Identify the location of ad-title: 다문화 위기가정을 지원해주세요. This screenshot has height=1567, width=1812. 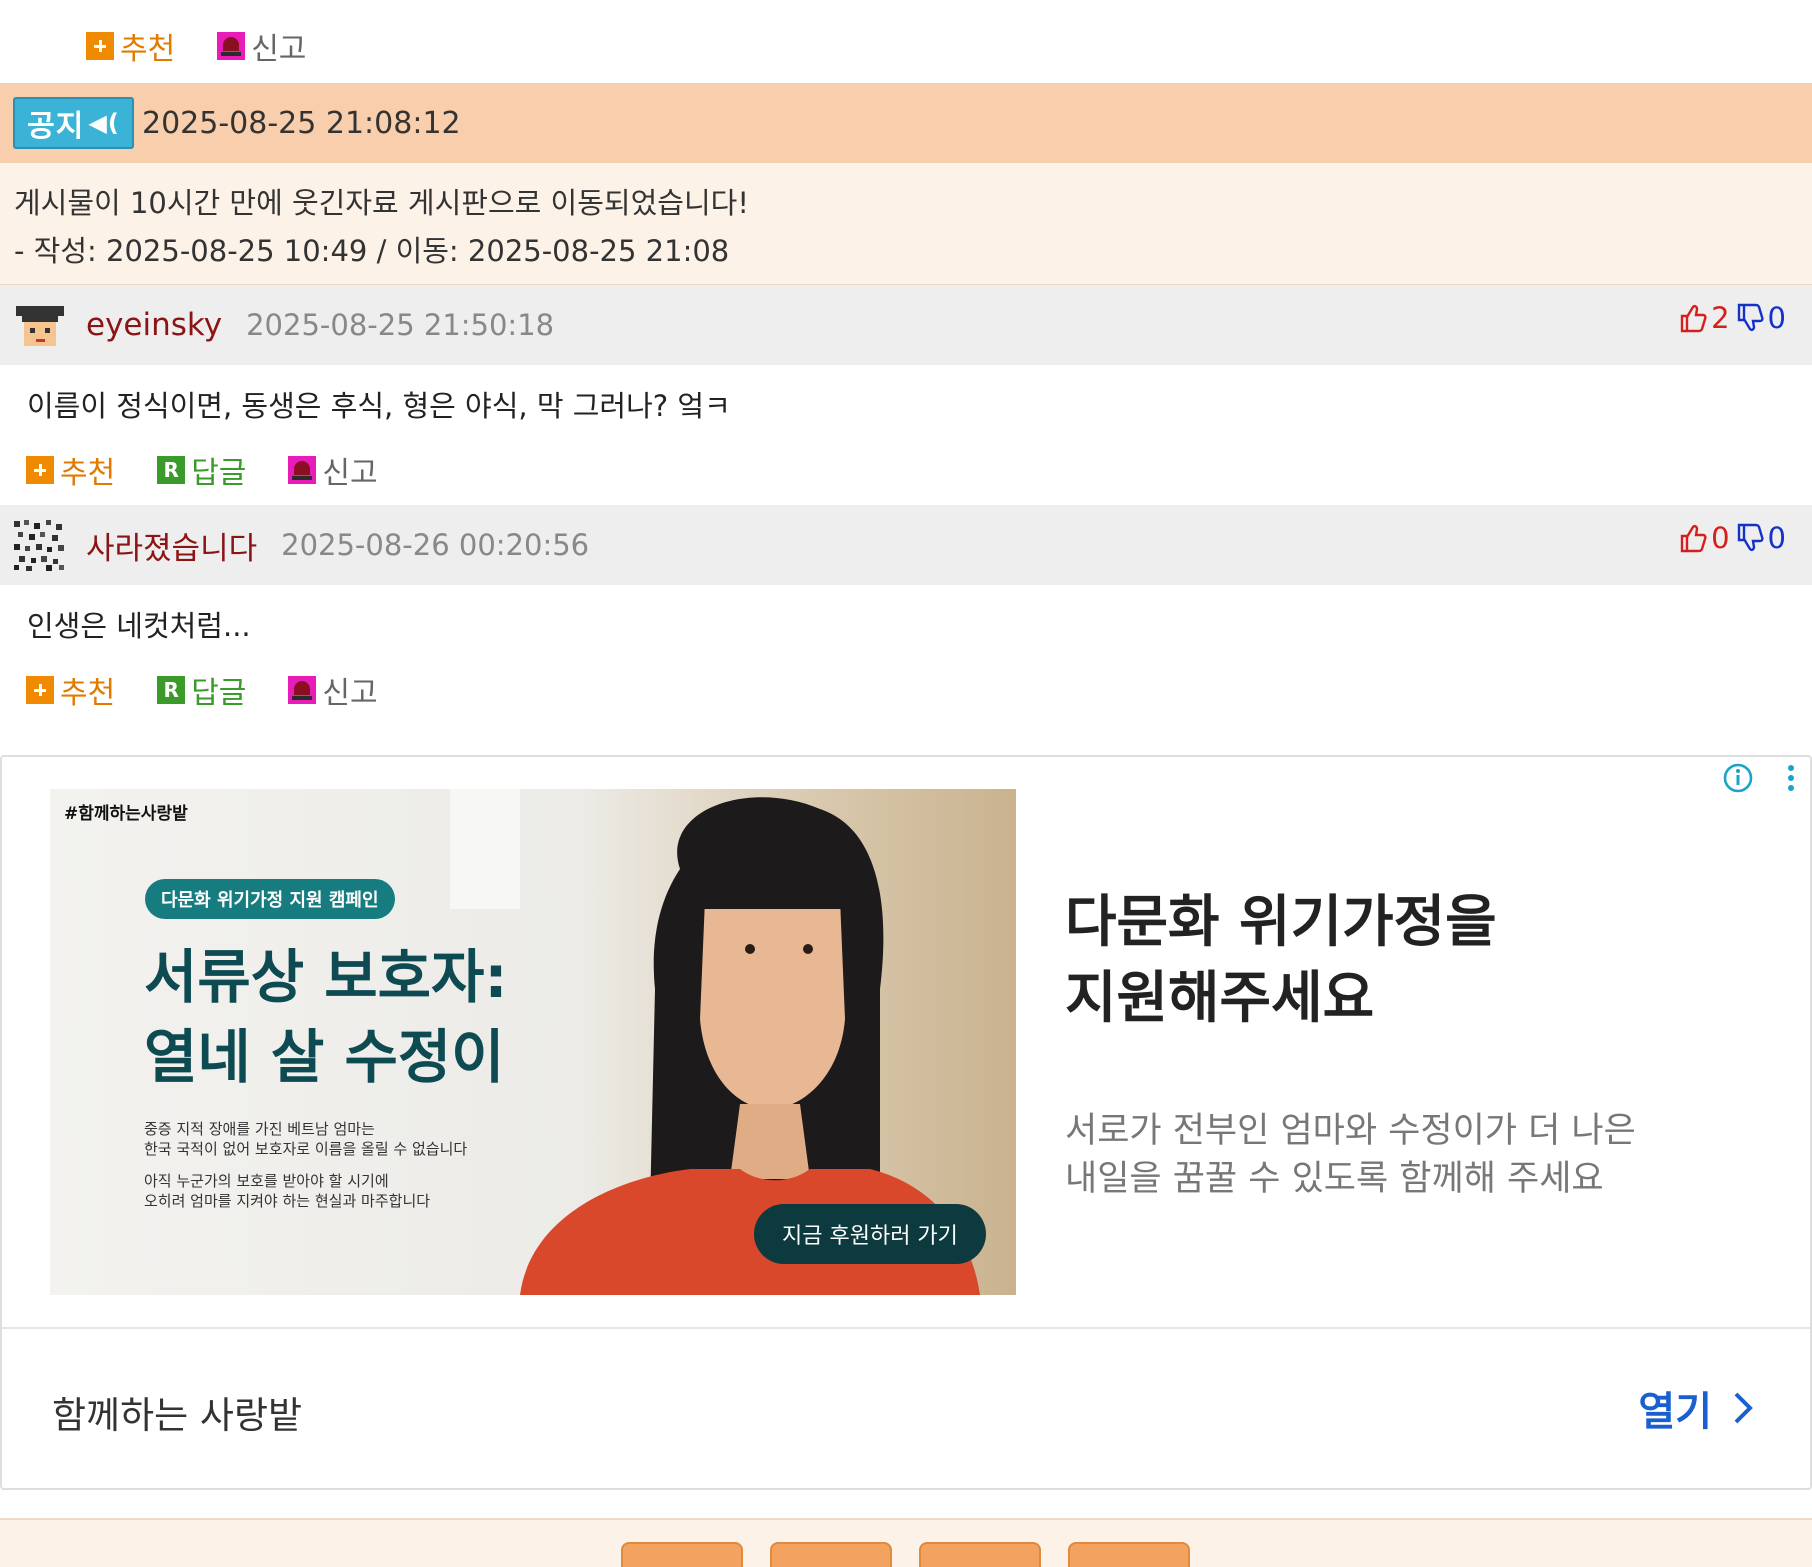
(1281, 961).